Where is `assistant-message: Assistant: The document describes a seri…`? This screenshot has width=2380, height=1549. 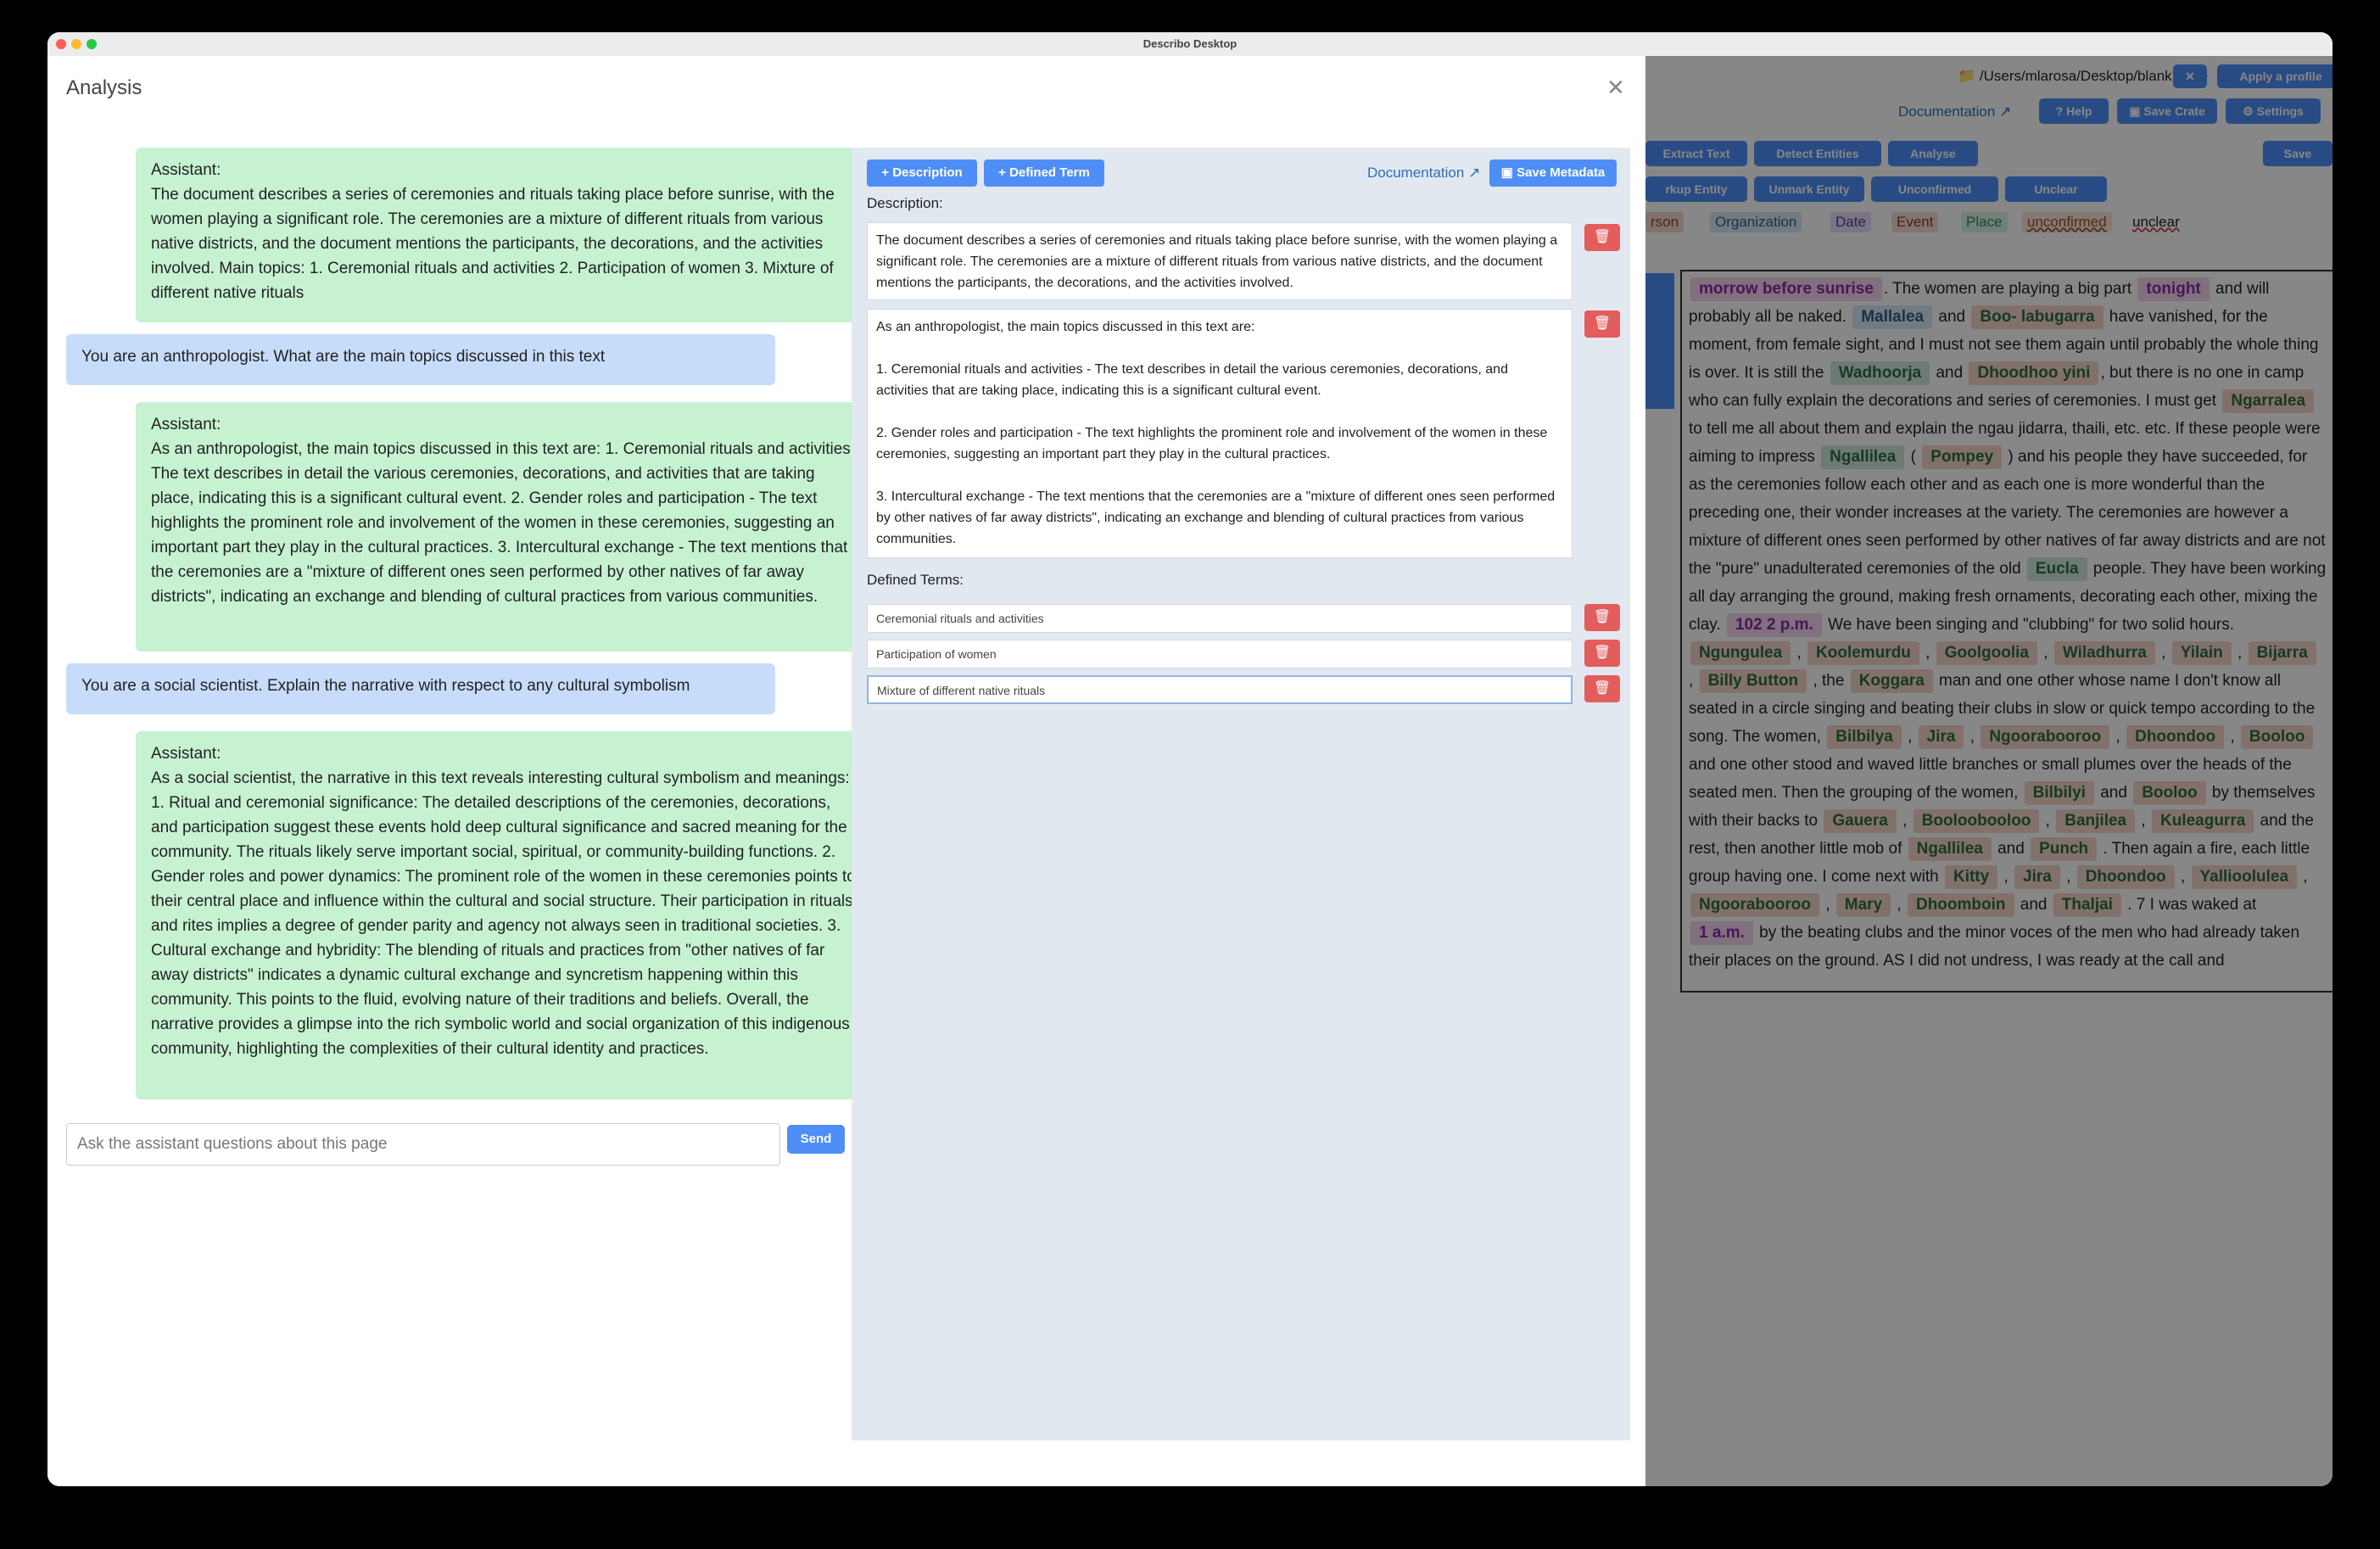
assistant-message: Assistant: The document describes a seri… is located at coordinates (507, 235).